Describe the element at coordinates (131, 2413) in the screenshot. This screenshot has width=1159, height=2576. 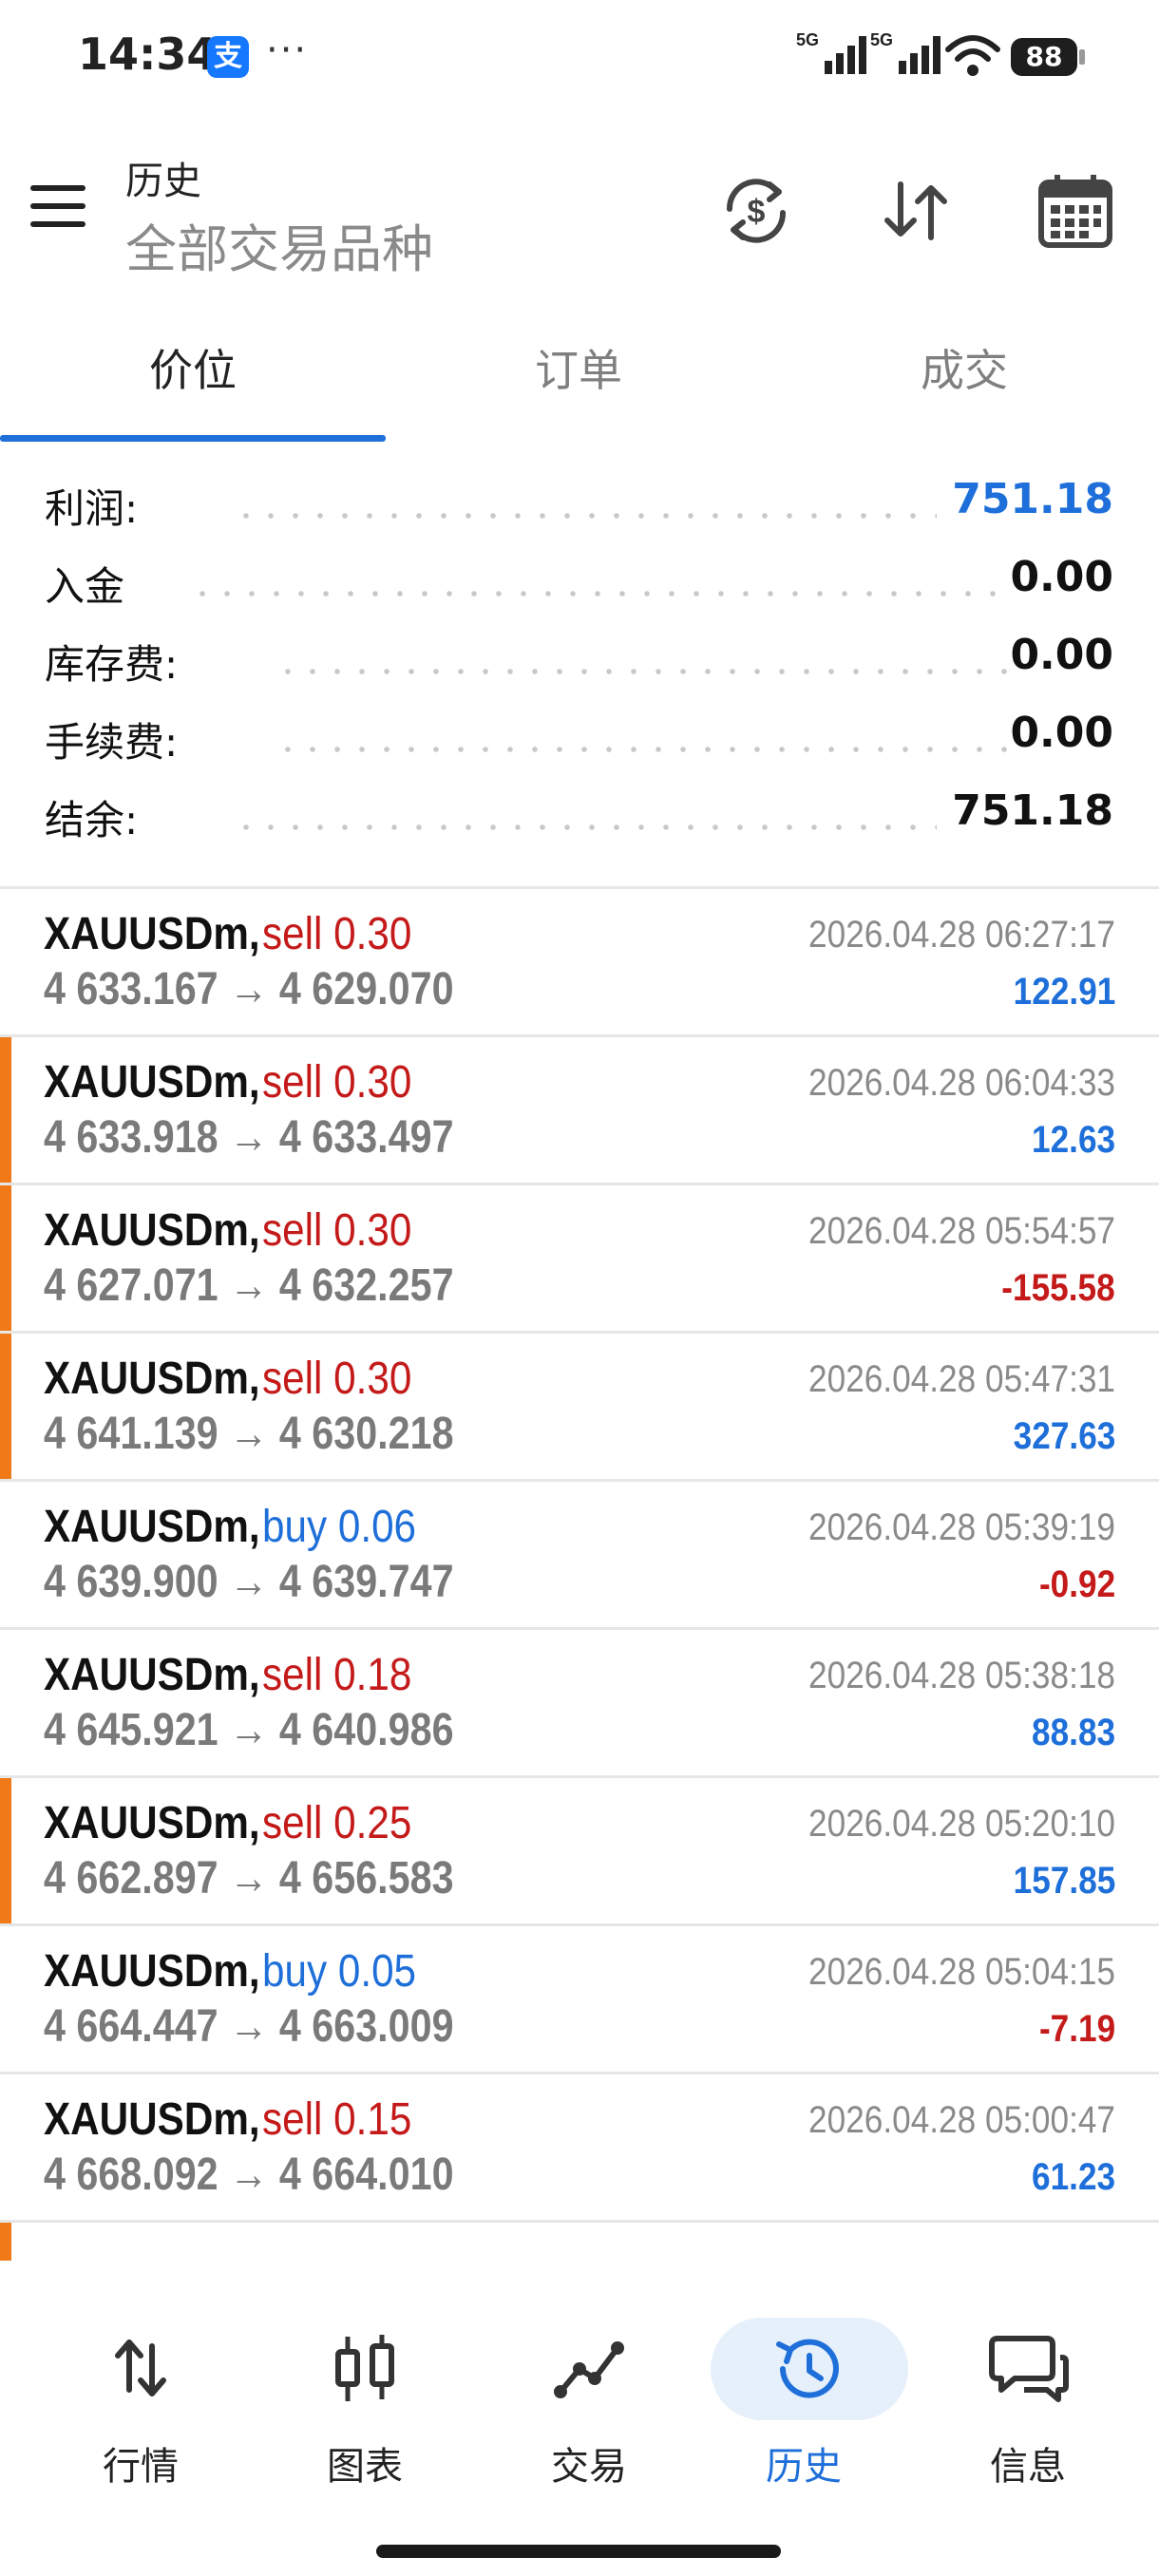
I see `nav-quotes: 行情` at that location.